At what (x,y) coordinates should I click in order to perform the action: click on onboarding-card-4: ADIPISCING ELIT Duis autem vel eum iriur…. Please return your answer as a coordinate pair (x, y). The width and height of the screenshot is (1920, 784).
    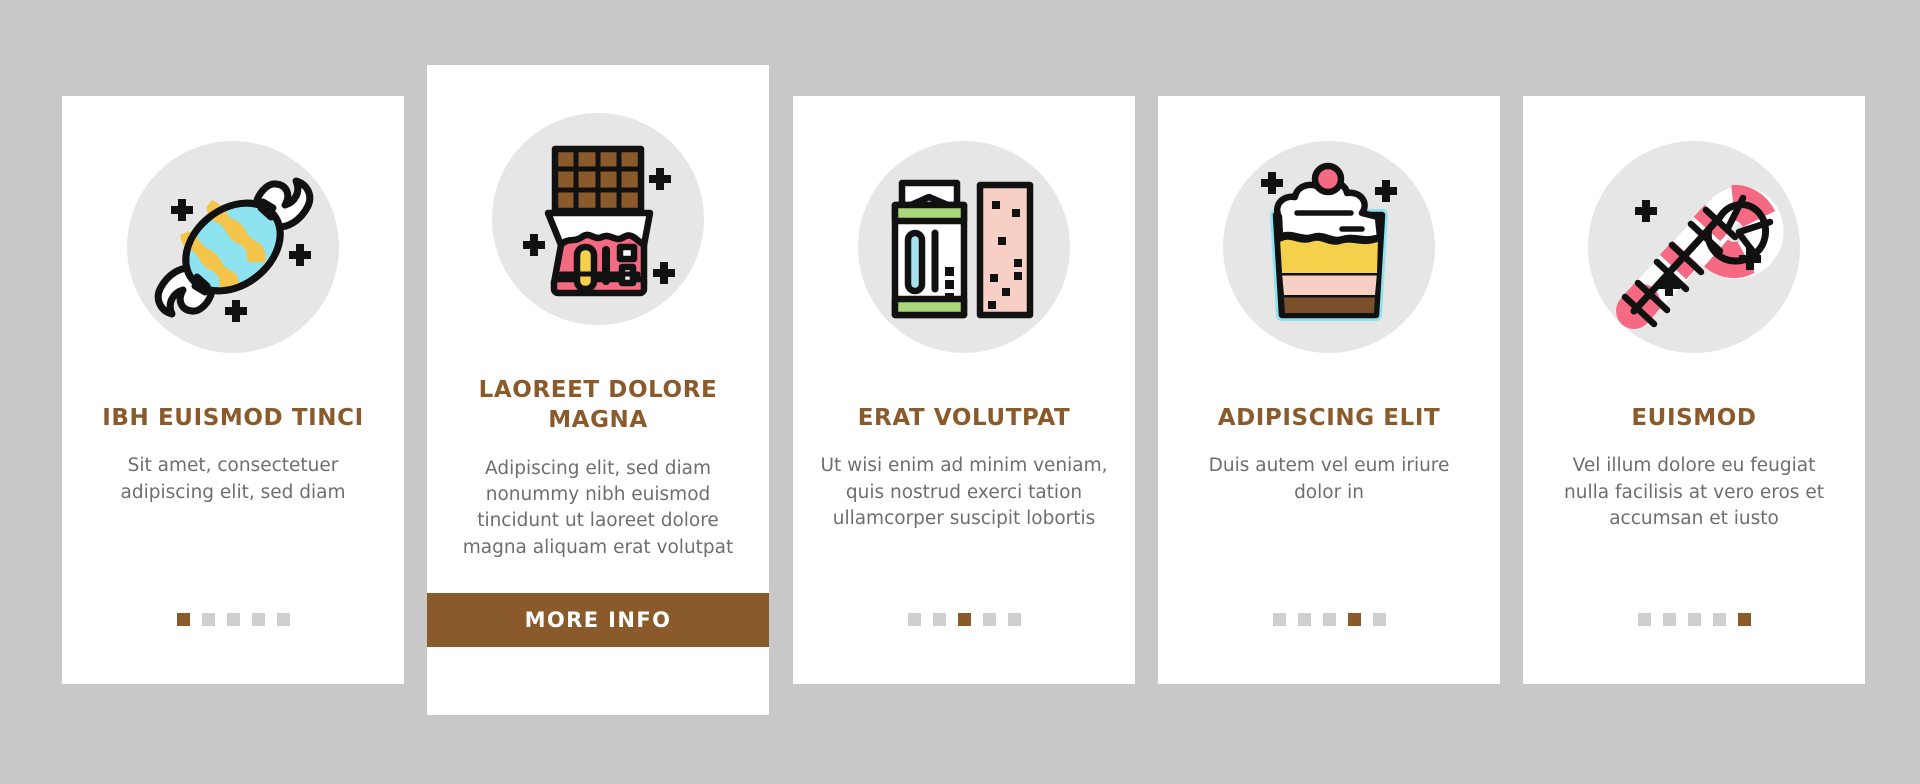
    Looking at the image, I should click on (1329, 390).